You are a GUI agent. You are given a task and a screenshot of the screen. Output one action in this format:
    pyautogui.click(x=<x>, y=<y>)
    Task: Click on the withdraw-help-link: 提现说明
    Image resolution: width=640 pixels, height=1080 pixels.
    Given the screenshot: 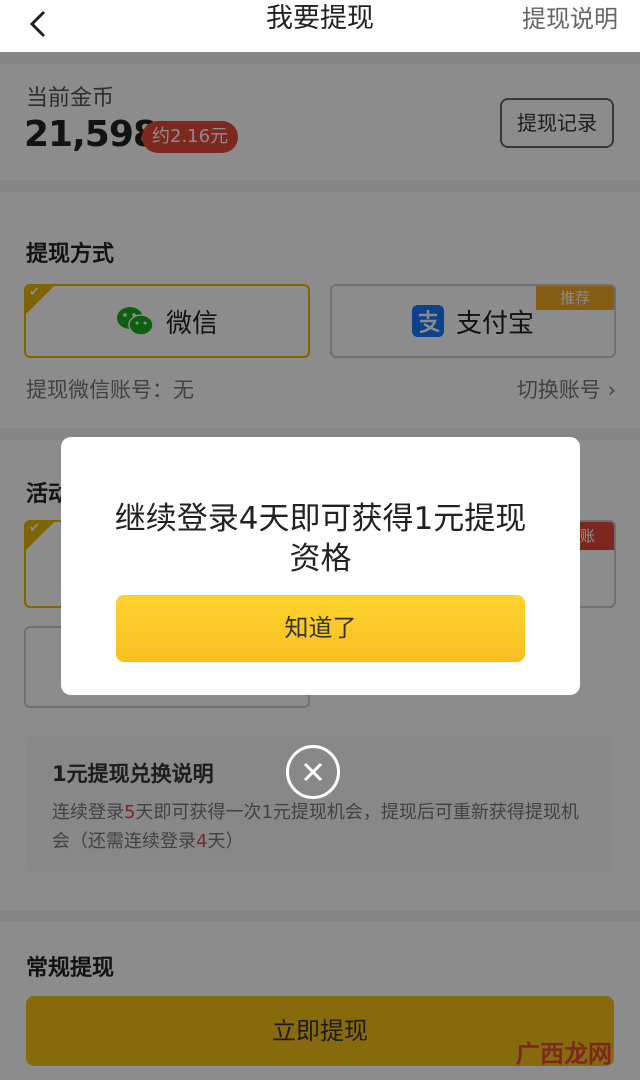 What is the action you would take?
    pyautogui.click(x=570, y=19)
    